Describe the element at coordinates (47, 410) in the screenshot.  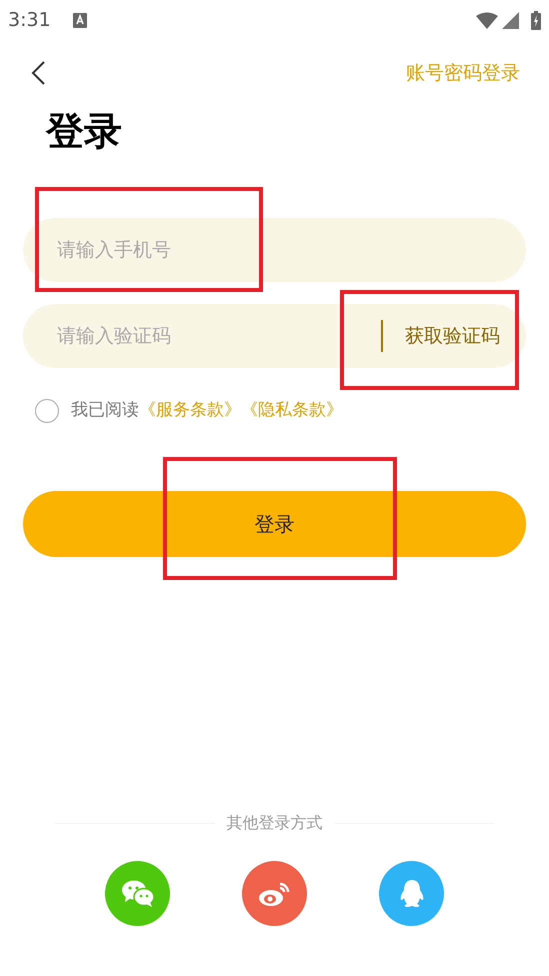
I see `agree-checkbox` at that location.